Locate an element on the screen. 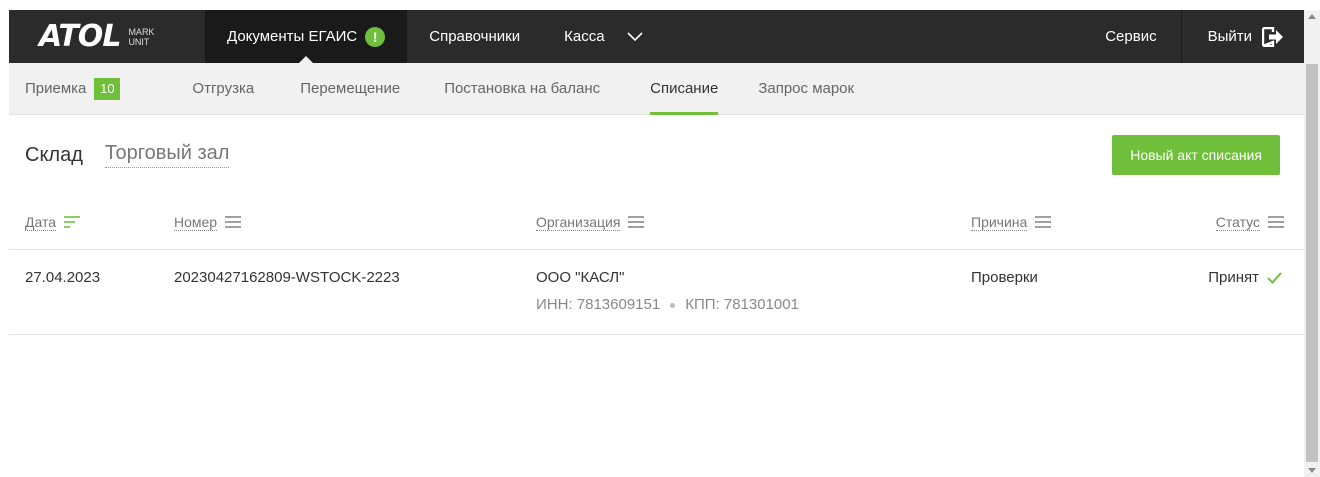  subnav-receiving: Приемка 10 is located at coordinates (70, 89).